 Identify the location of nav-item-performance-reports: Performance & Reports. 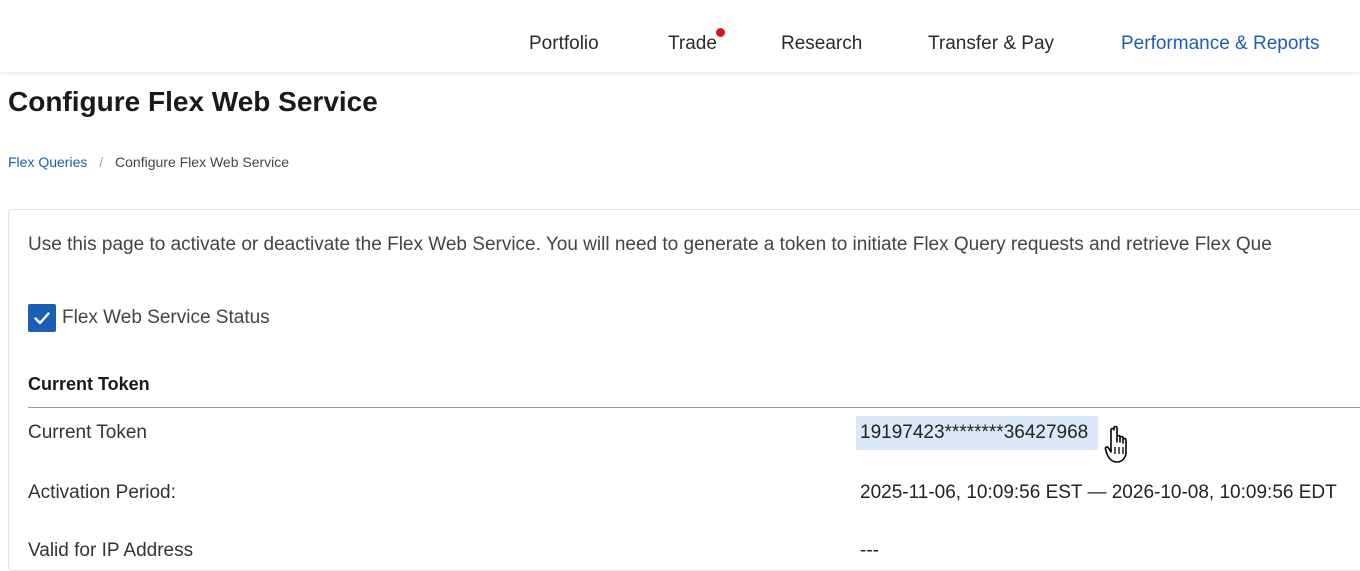
(1220, 44).